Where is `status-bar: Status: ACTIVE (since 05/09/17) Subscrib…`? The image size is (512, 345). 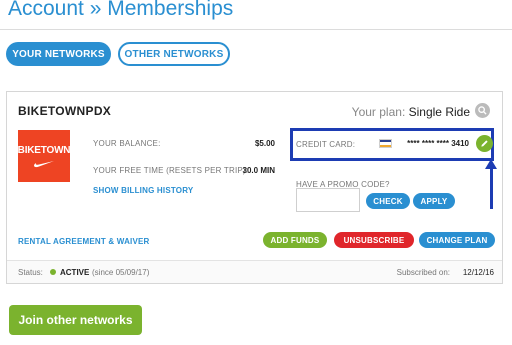
status-bar: Status: ACTIVE (since 05/09/17) Subscrib… is located at coordinates (254, 273).